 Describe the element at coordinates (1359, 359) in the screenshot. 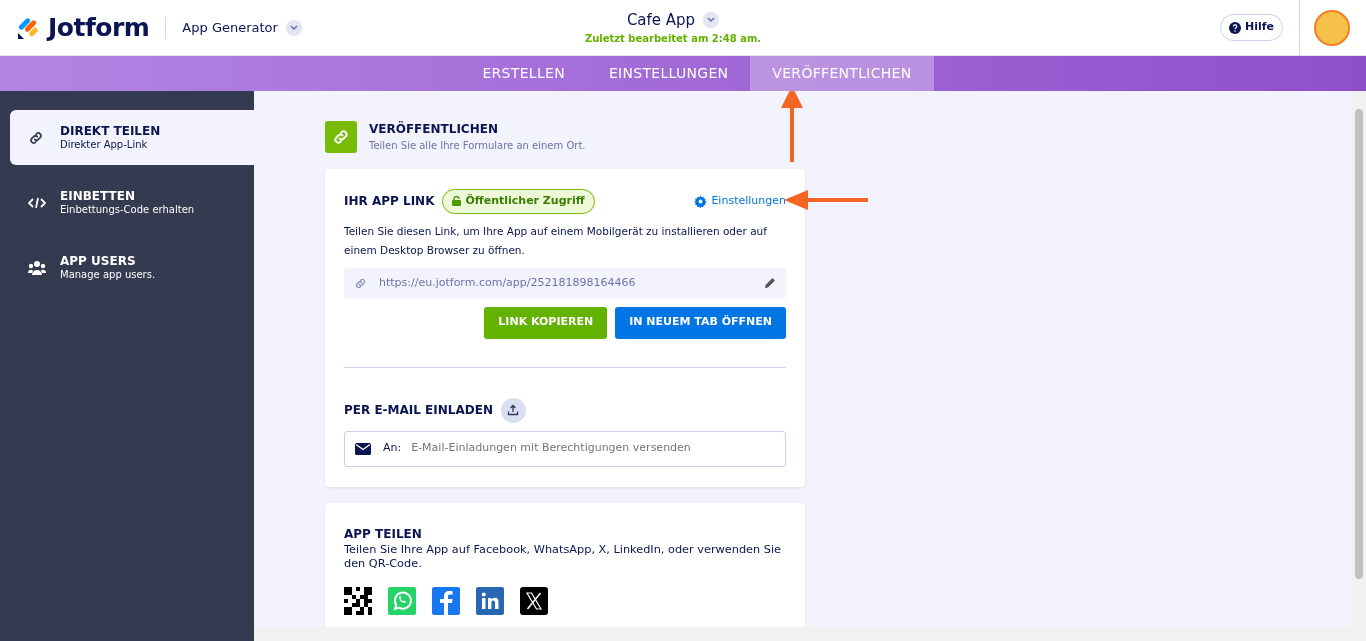

I see `vertical-scrollbar` at that location.